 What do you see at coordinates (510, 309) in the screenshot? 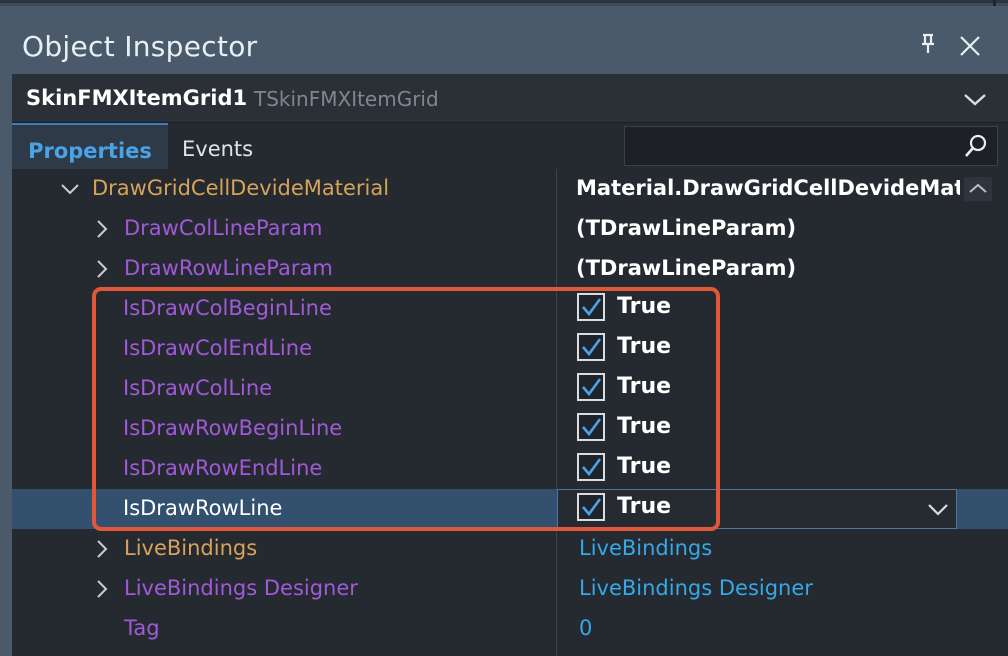
I see `property-row: IsDrawColBeginLine True` at bounding box center [510, 309].